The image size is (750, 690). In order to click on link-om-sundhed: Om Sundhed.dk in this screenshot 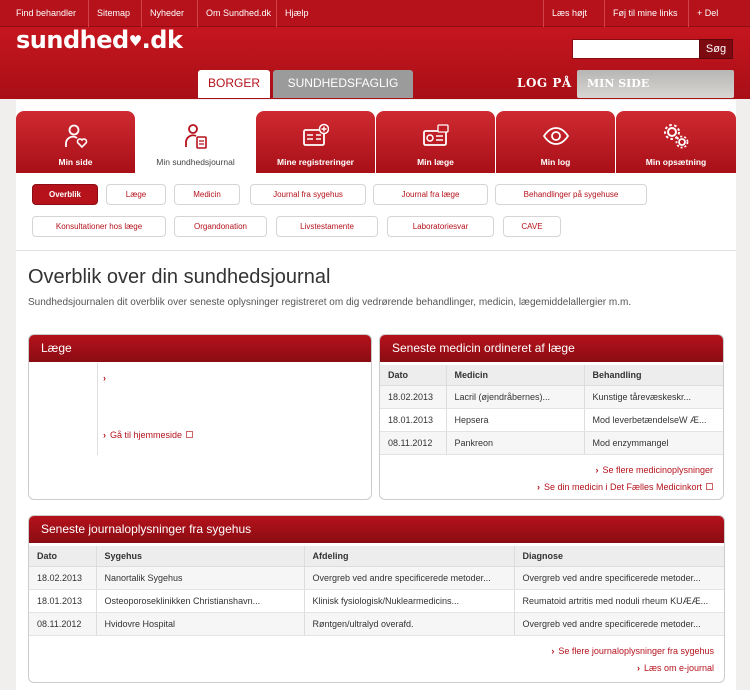, I will do `click(238, 13)`.